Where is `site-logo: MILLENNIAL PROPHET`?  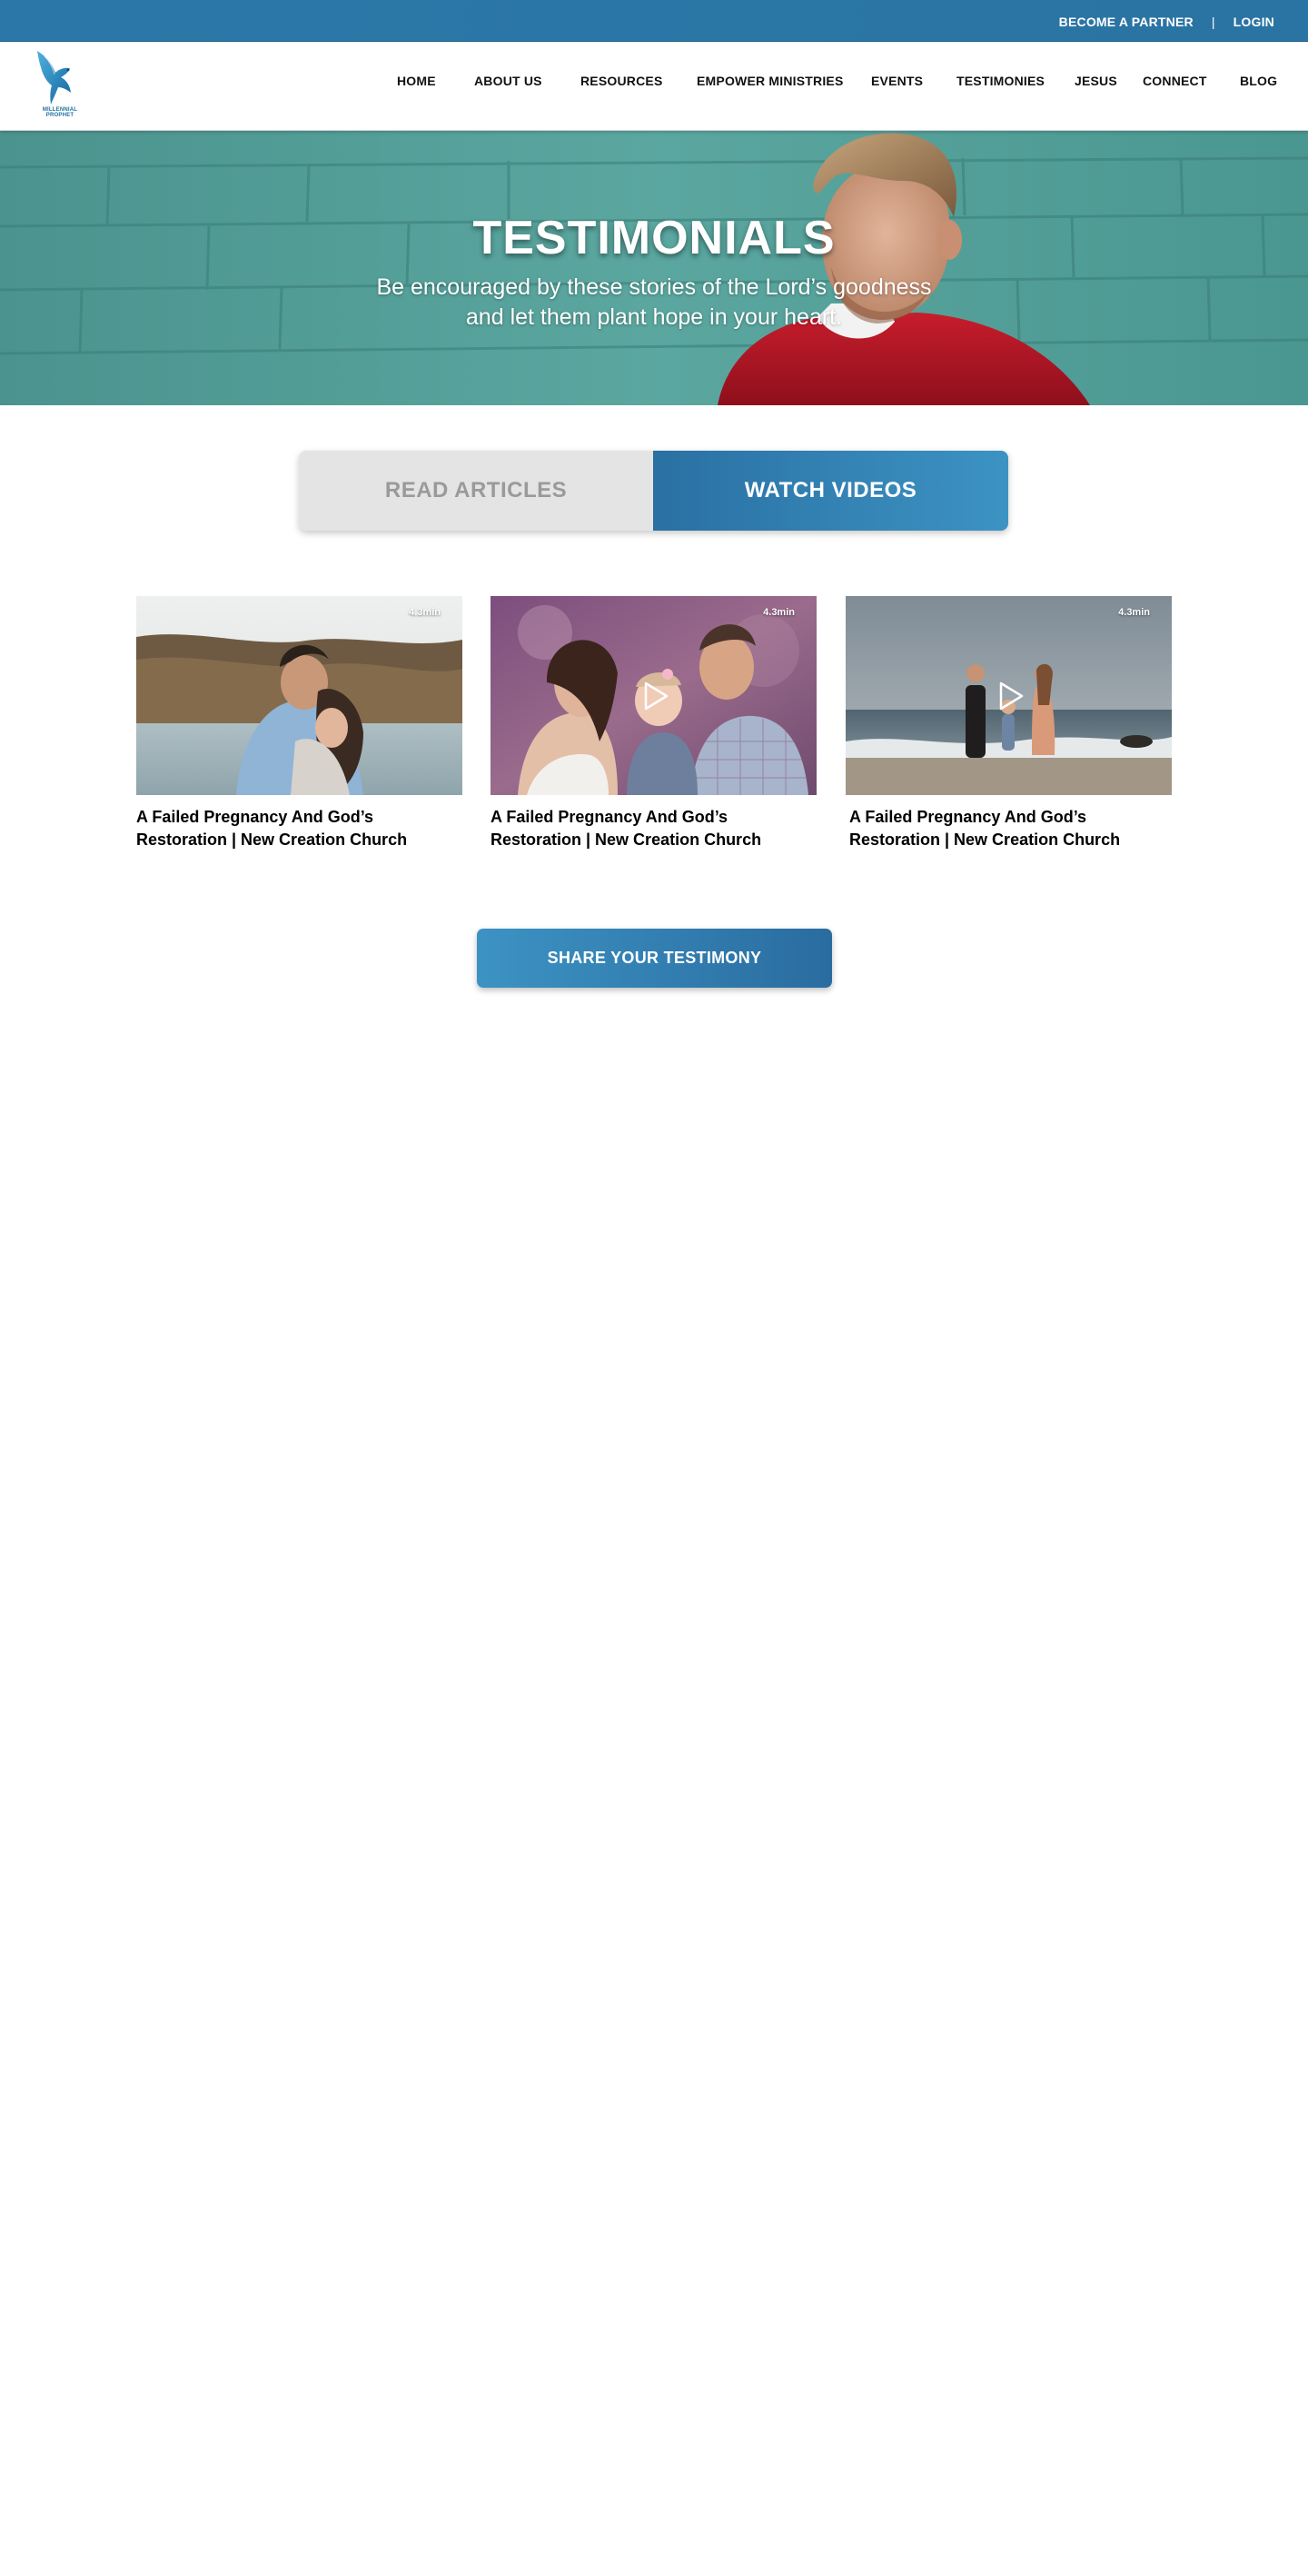 site-logo: MILLENNIAL PROPHET is located at coordinates (60, 83).